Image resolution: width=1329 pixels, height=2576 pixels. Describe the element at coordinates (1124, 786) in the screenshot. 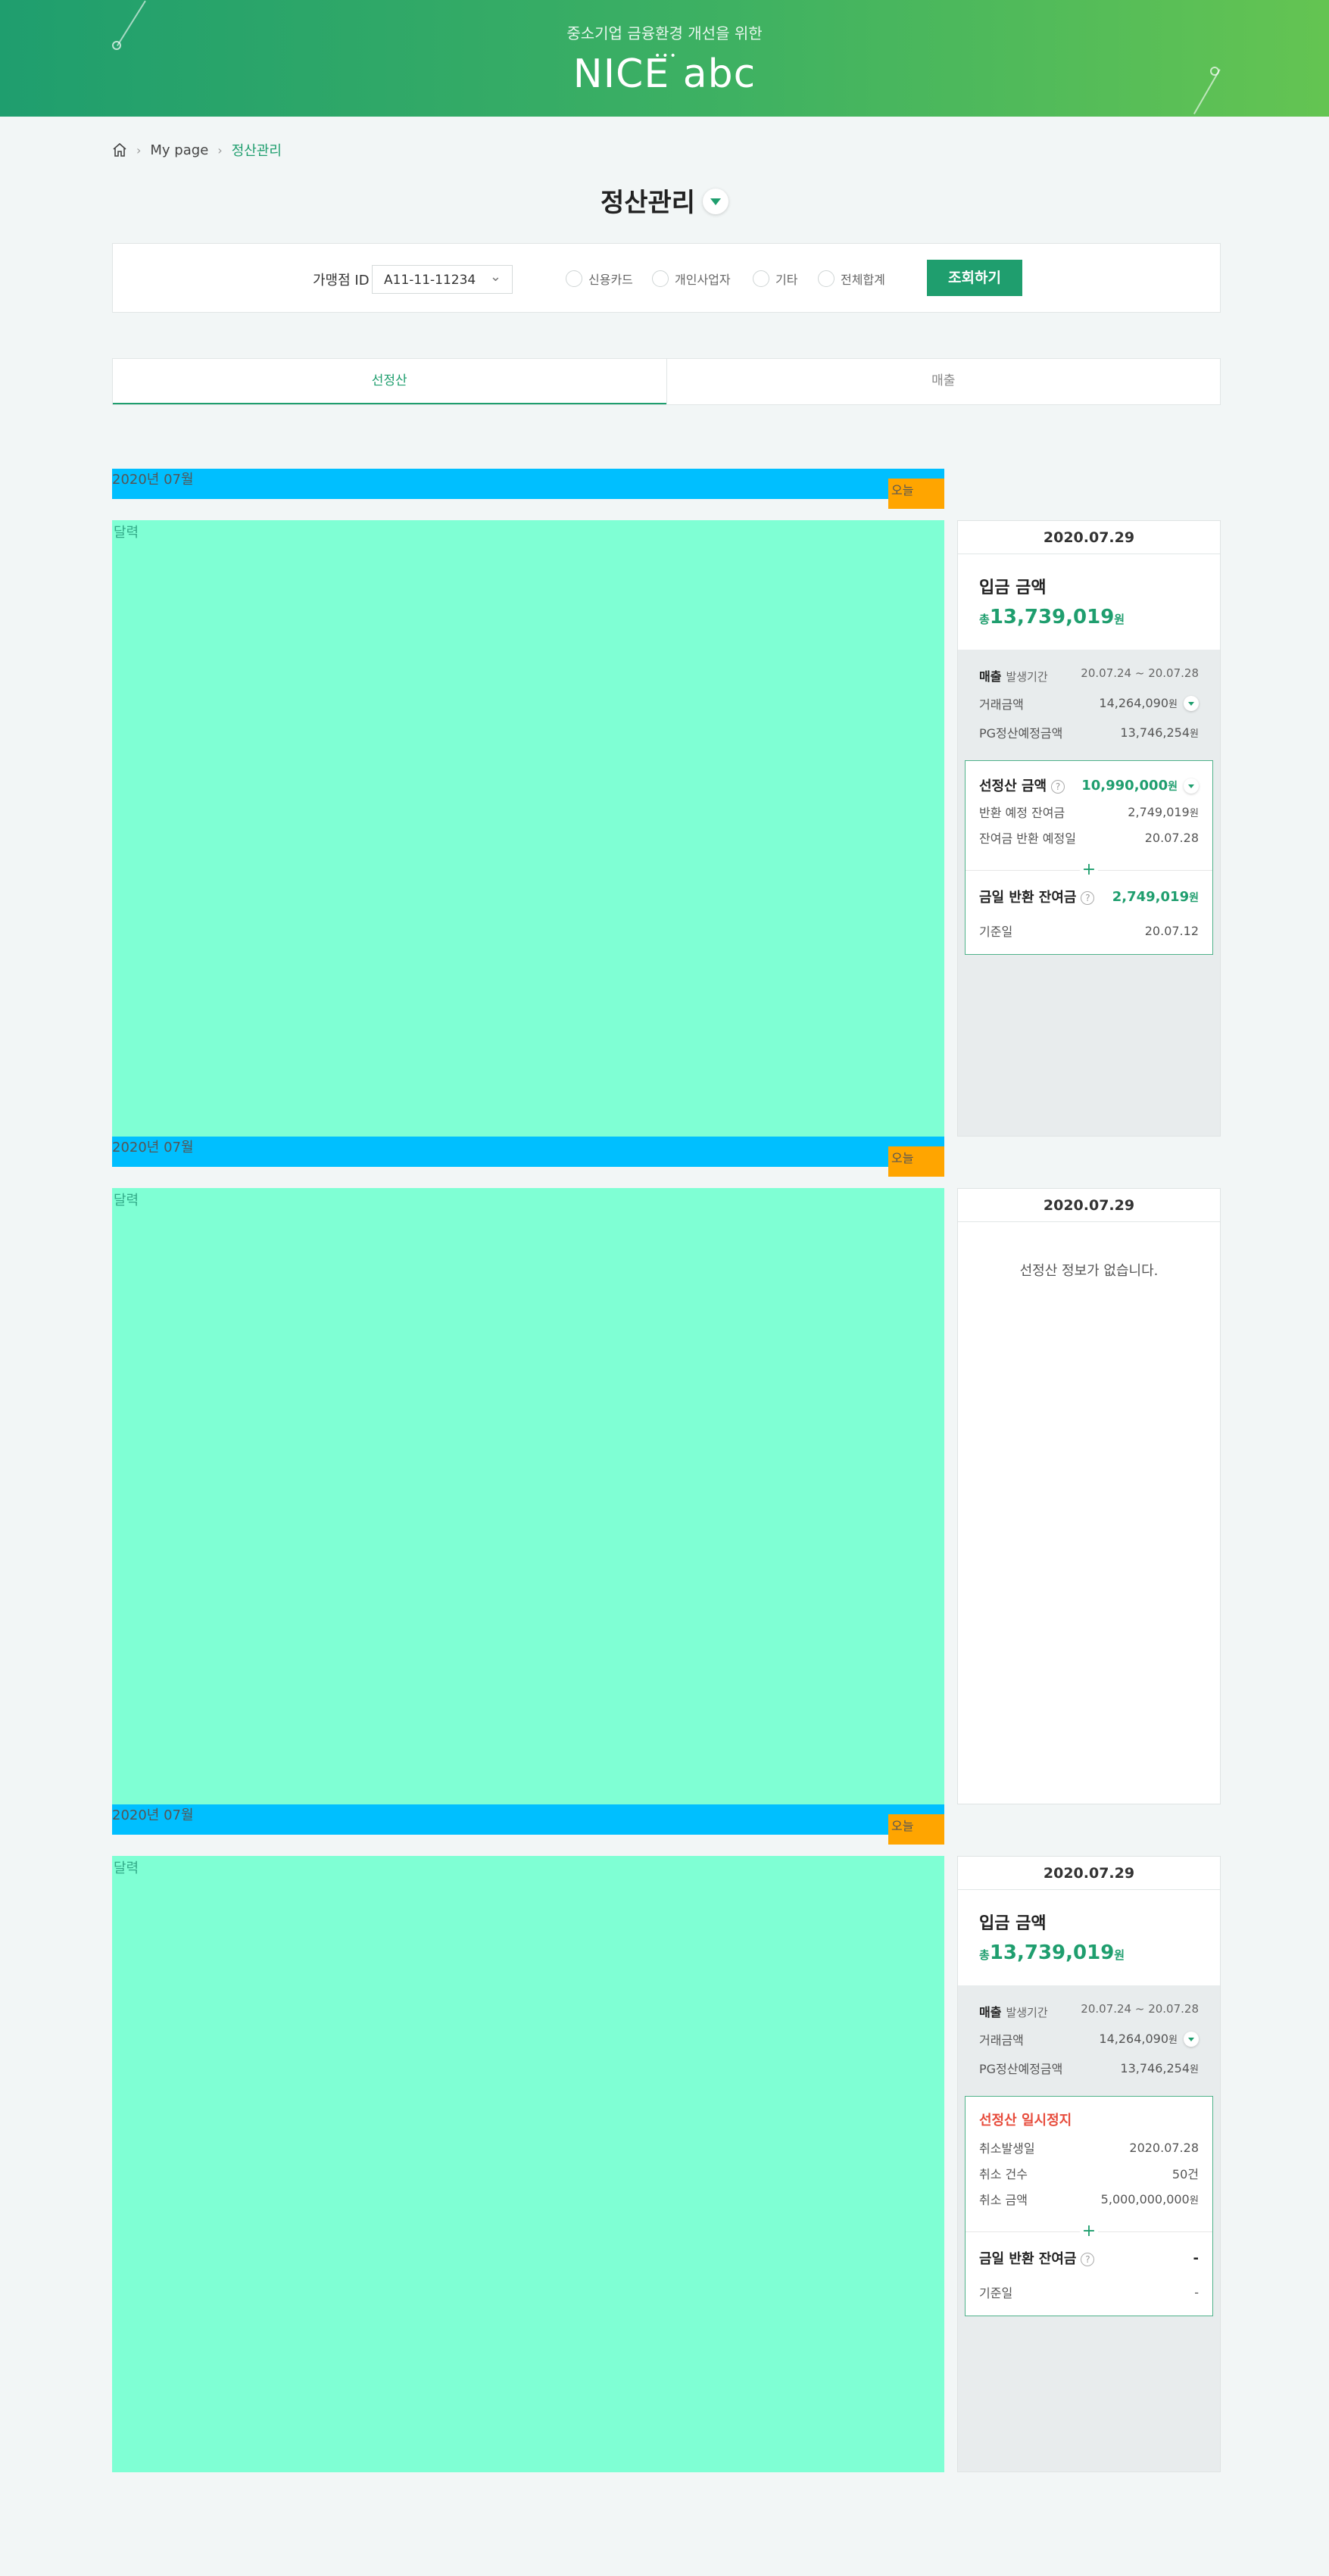

I see `box-amount-value: 10,990,000` at that location.